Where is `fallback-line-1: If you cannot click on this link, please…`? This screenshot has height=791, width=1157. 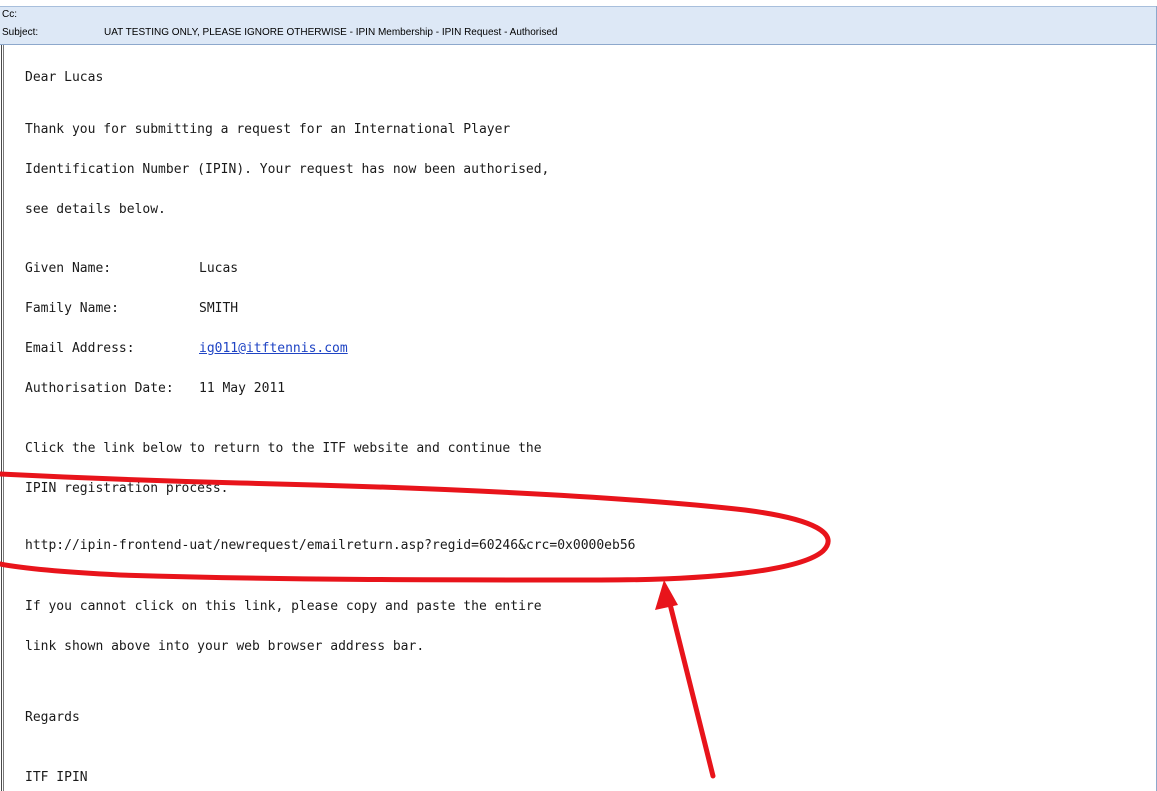
fallback-line-1: If you cannot click on this link, please… is located at coordinates (283, 606).